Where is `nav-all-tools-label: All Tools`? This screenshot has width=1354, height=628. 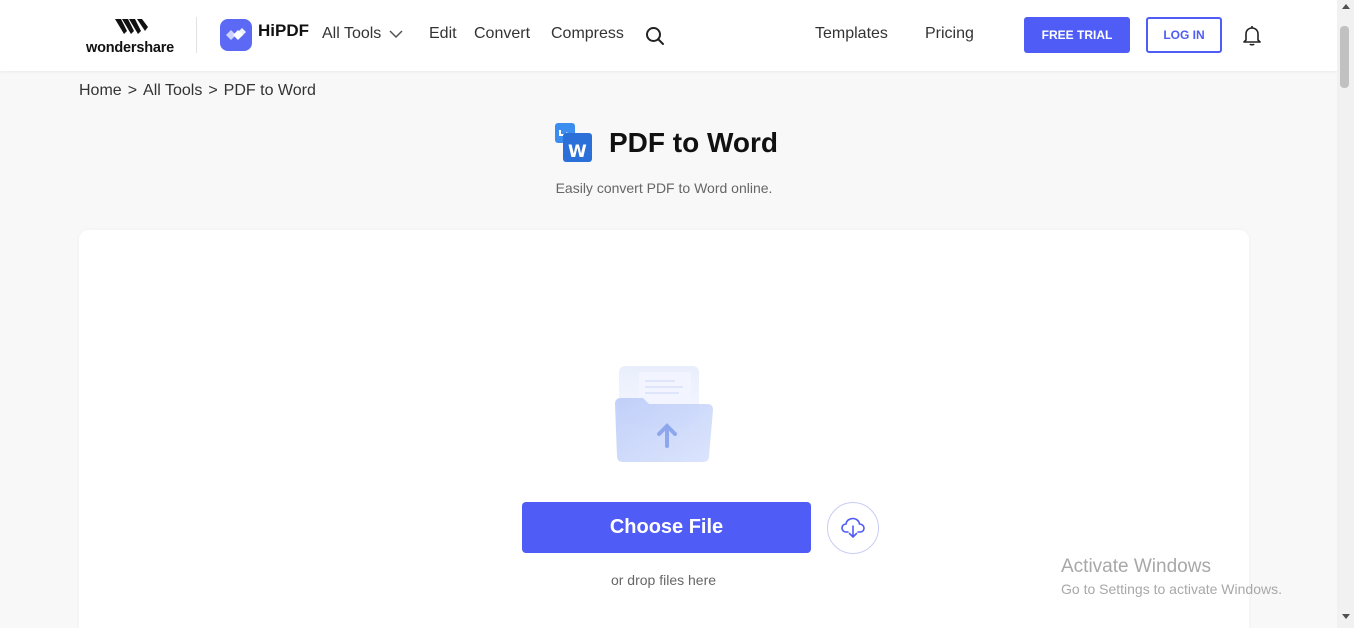 nav-all-tools-label: All Tools is located at coordinates (352, 33).